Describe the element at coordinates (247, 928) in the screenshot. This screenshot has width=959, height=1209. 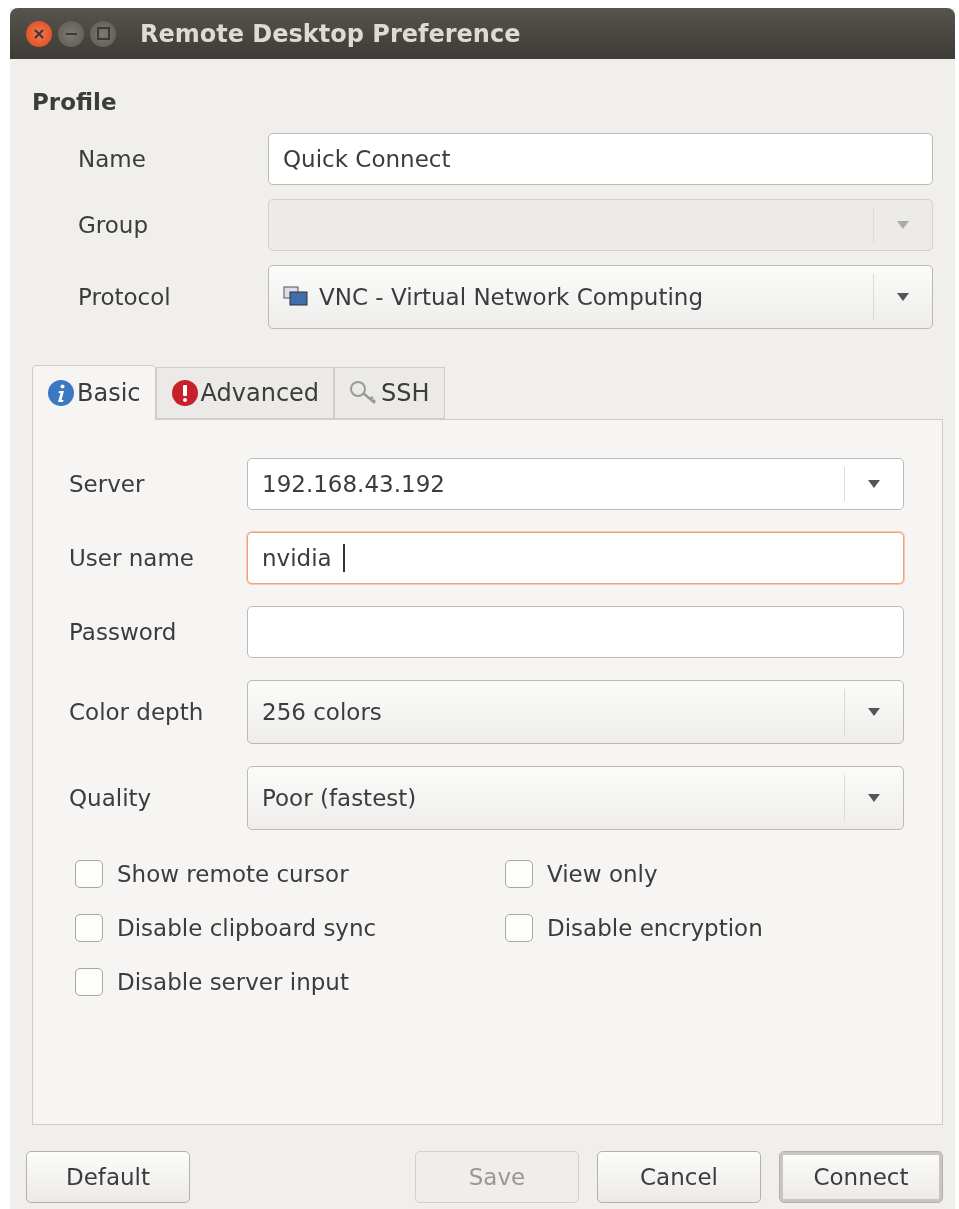
I see `checkbox-label: Disable clipboard sync` at that location.